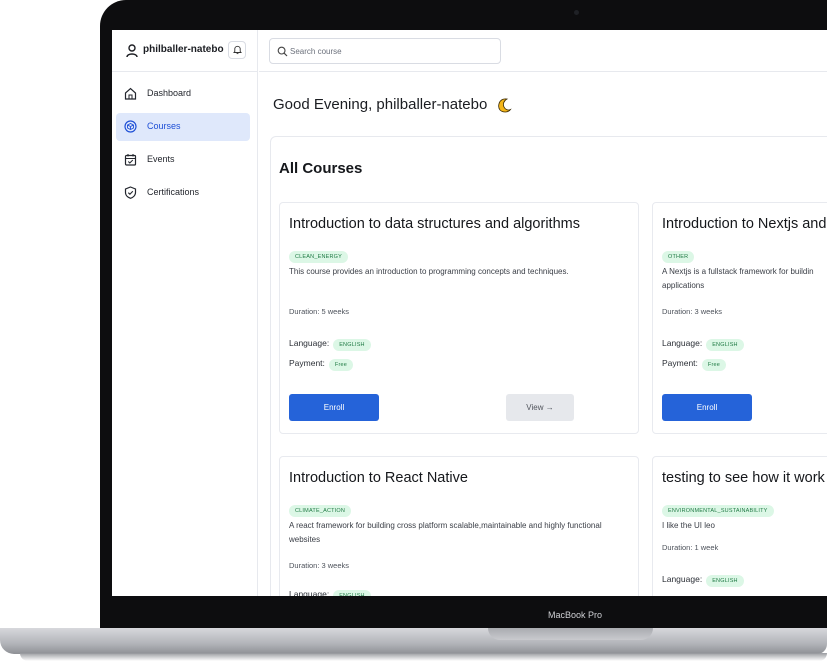  What do you see at coordinates (282, 51) in the screenshot?
I see `search-icon` at bounding box center [282, 51].